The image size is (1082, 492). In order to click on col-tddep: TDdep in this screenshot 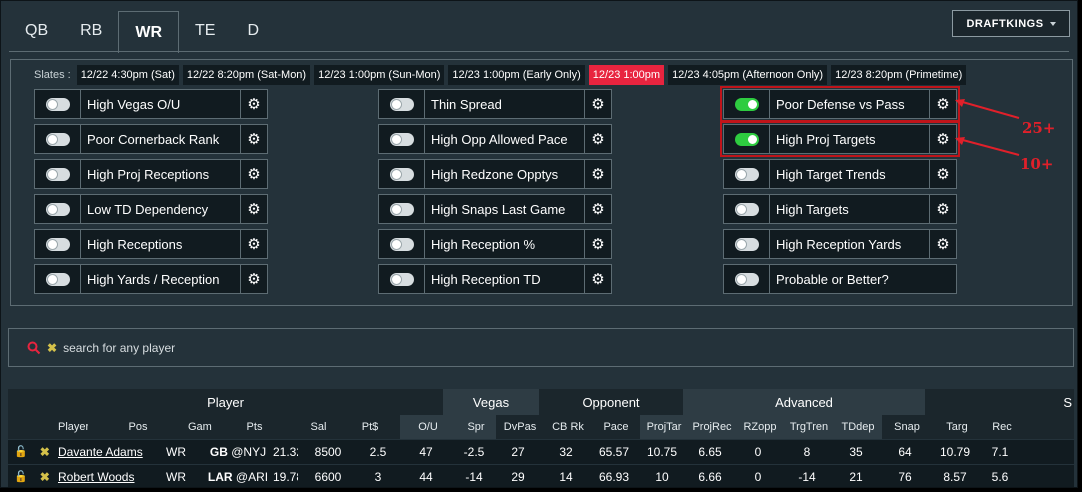, I will do `click(858, 427)`.